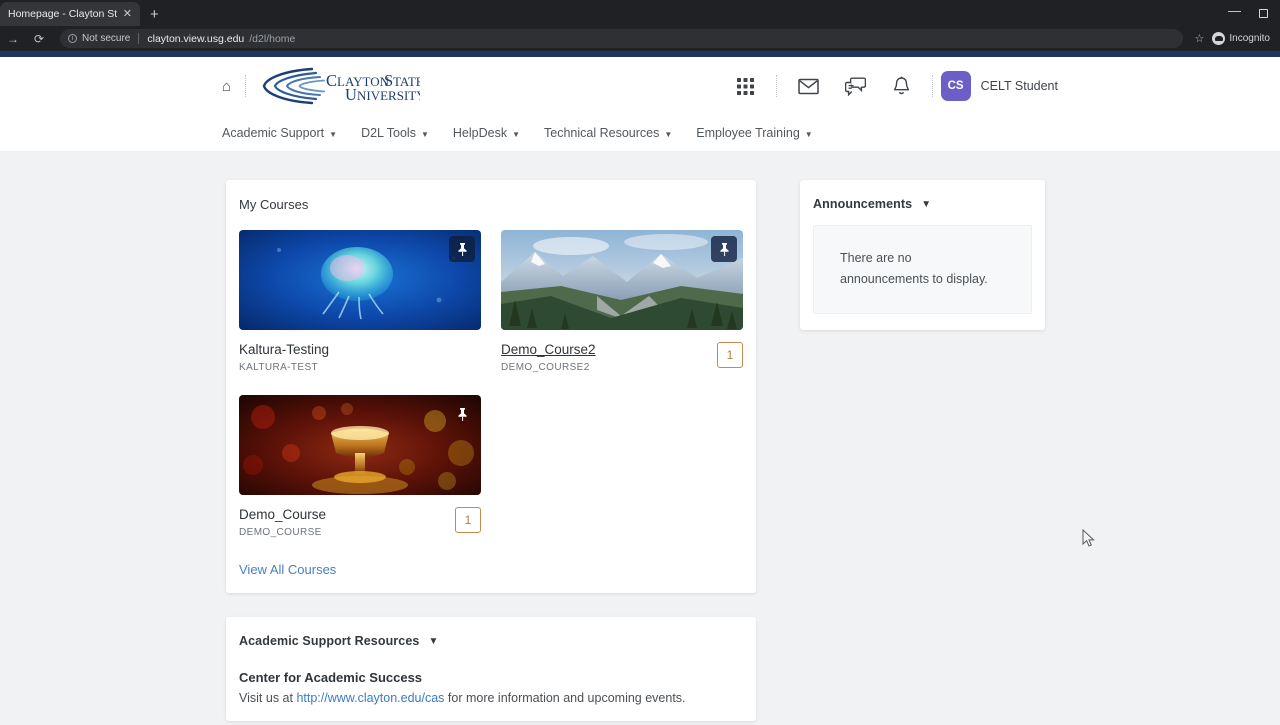  I want to click on course-code: DEMO_COURSE, so click(280, 532).